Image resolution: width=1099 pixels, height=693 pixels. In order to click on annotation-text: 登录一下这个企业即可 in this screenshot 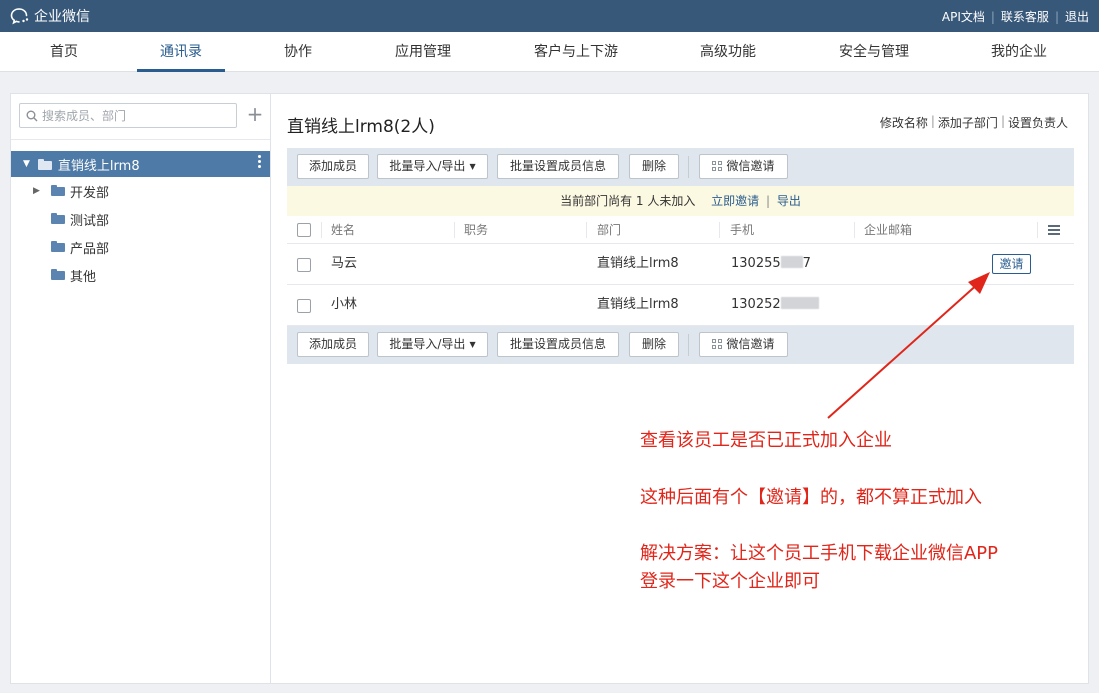, I will do `click(730, 581)`.